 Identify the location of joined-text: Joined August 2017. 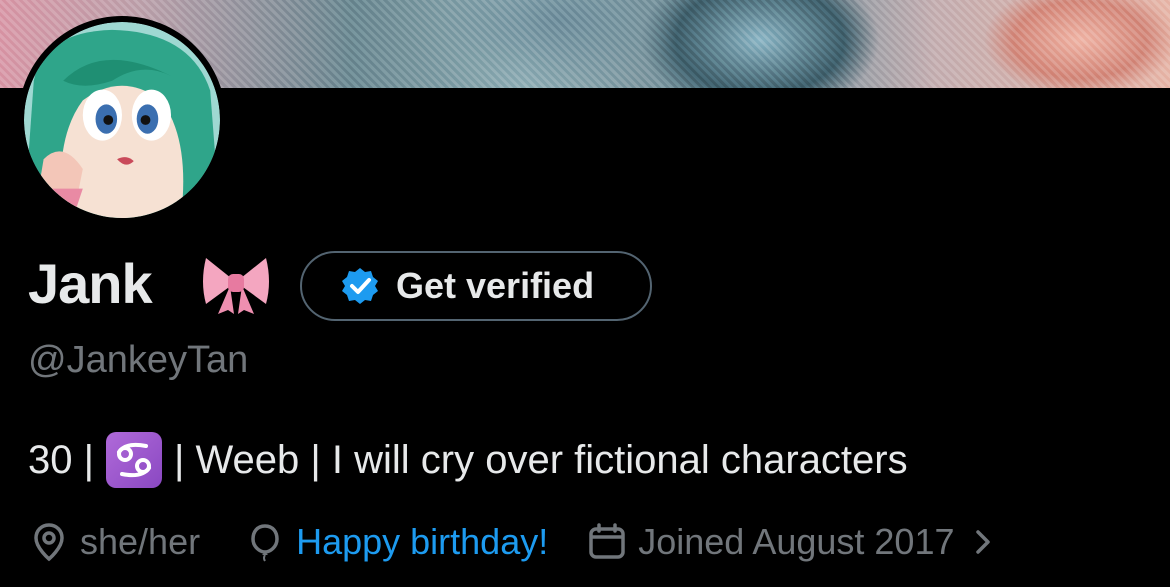
(796, 541).